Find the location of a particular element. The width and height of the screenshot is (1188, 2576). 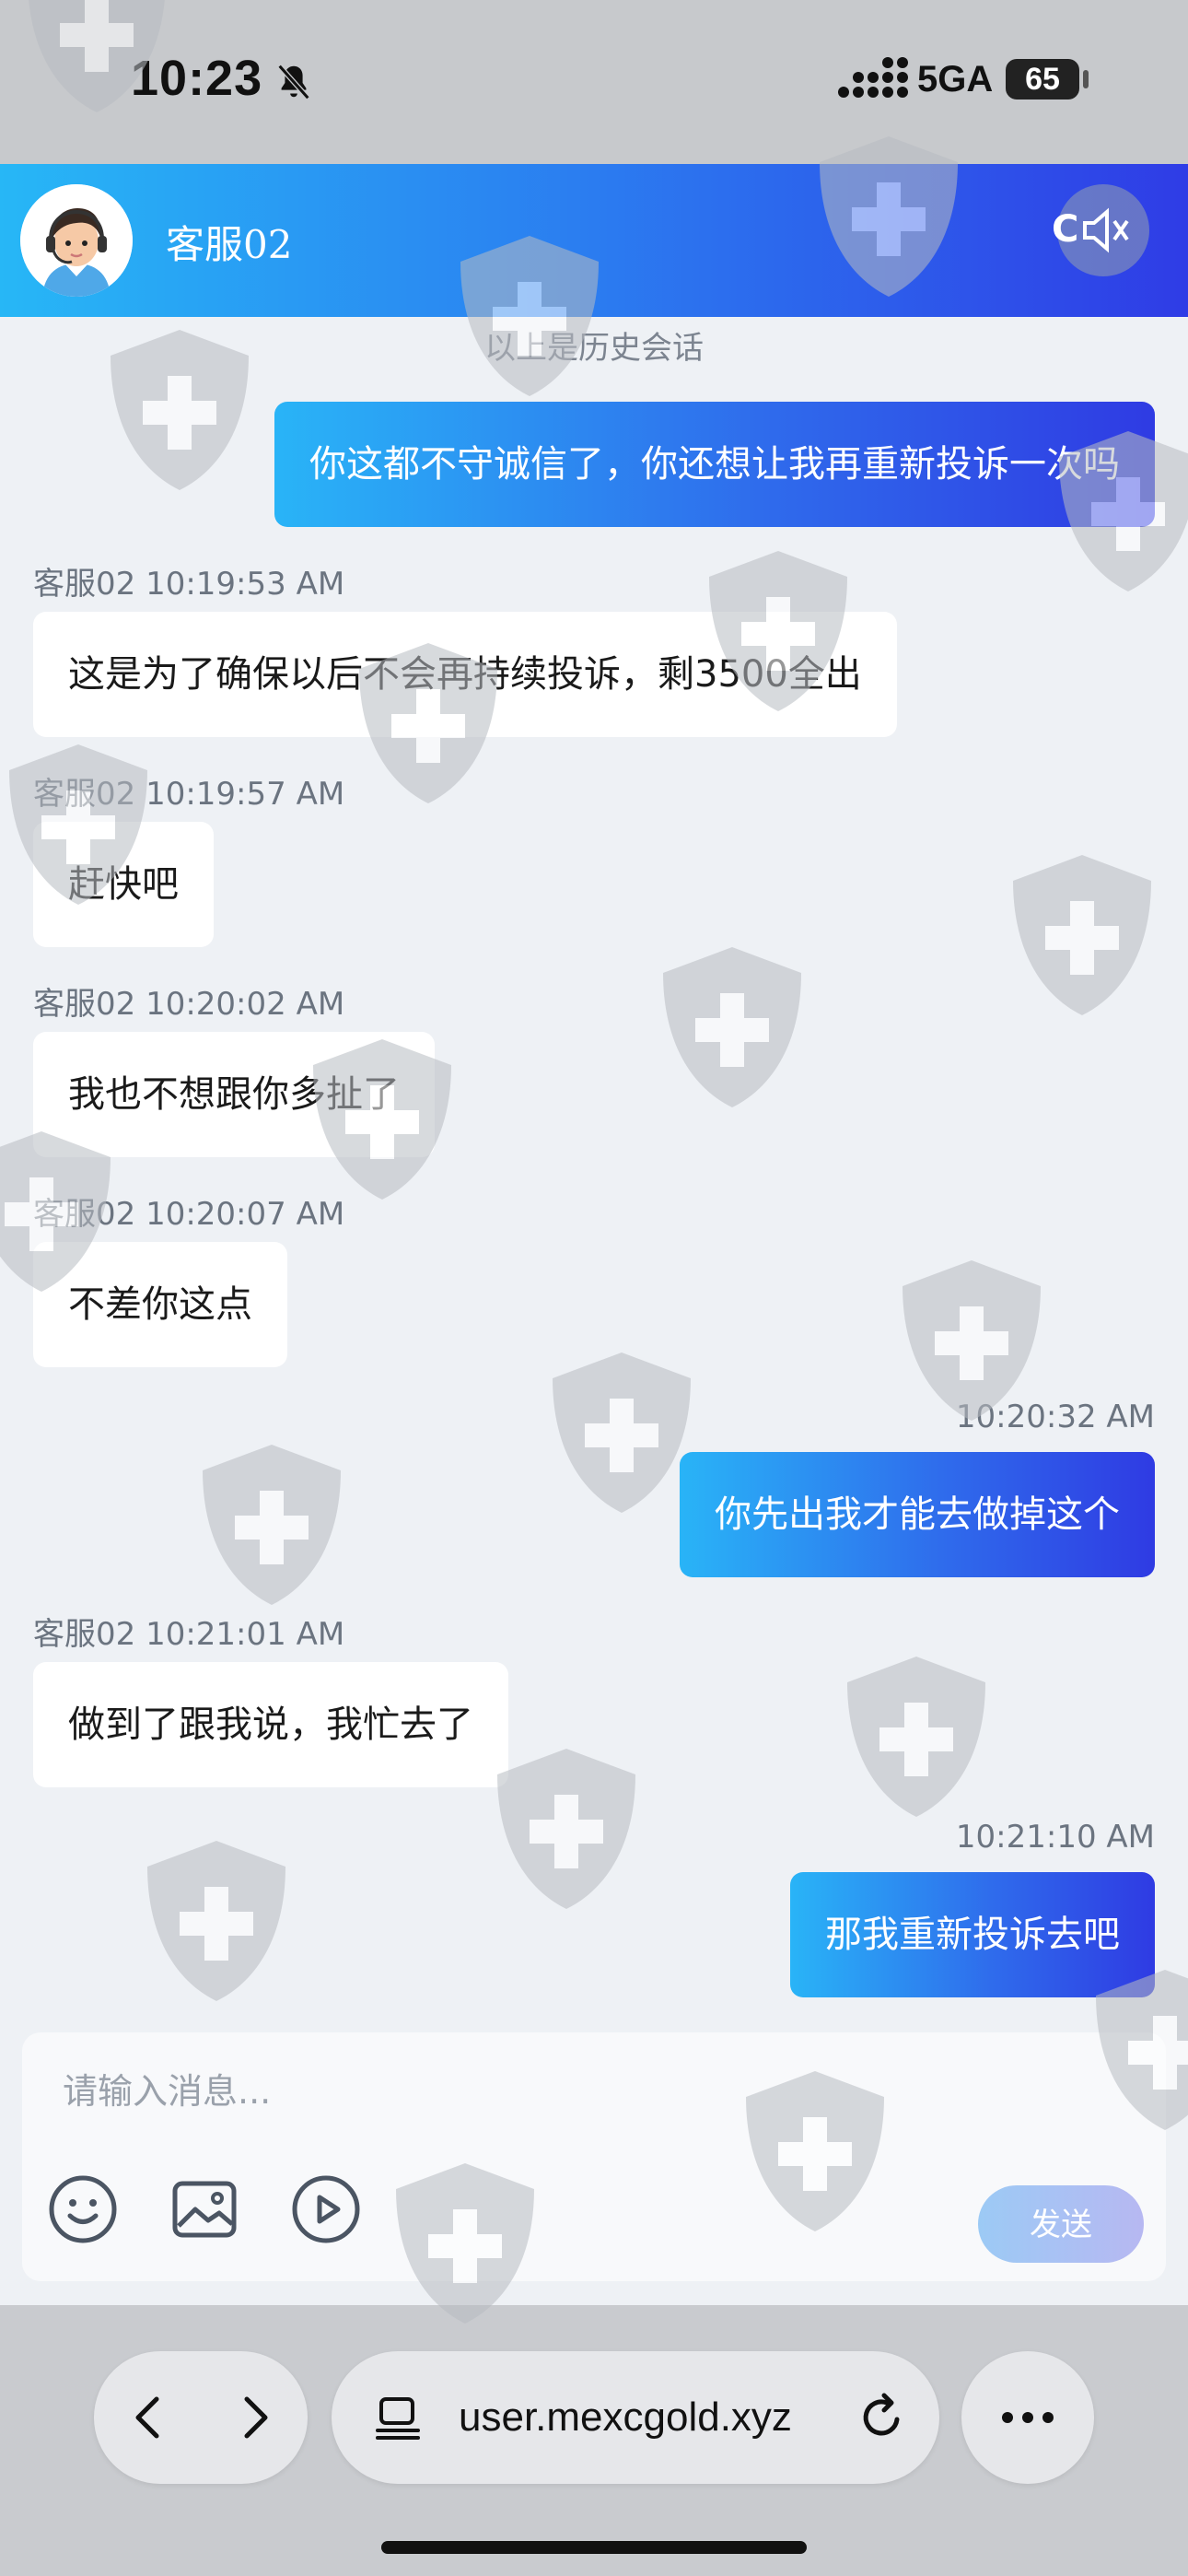

browser-toolbar: user.mexcgold.xyz is located at coordinates (594, 2440).